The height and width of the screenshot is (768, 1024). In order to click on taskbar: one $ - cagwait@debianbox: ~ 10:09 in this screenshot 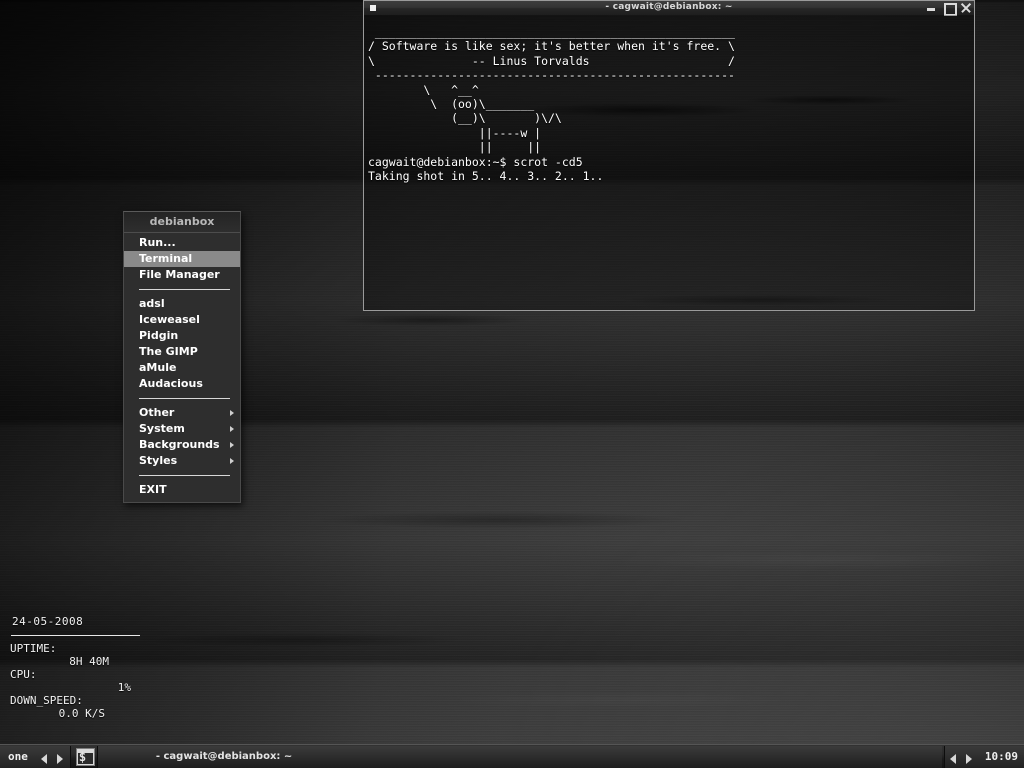, I will do `click(512, 756)`.